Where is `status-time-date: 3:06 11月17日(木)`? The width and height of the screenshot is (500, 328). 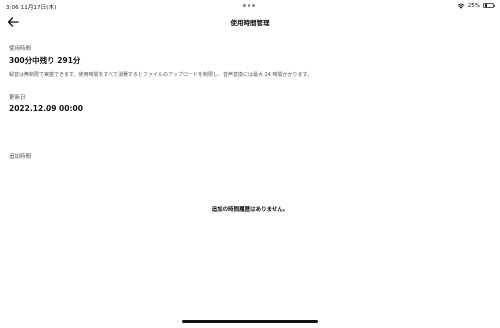 status-time-date: 3:06 11月17日(木) is located at coordinates (31, 7).